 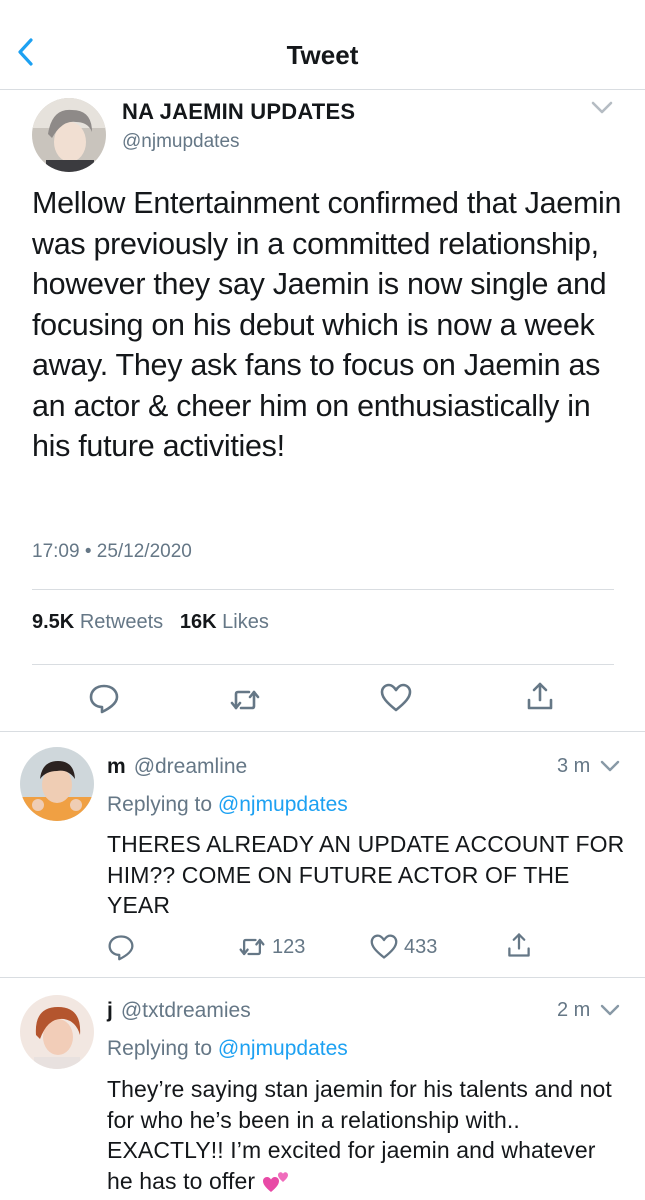 What do you see at coordinates (421, 946) in the screenshot?
I see `like-count: 433` at bounding box center [421, 946].